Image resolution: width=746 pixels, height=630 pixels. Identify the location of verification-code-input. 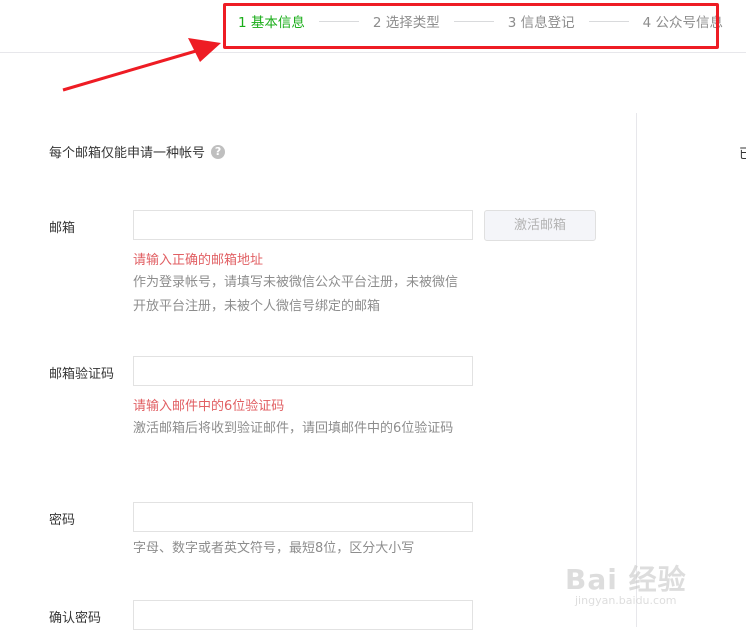
(303, 371).